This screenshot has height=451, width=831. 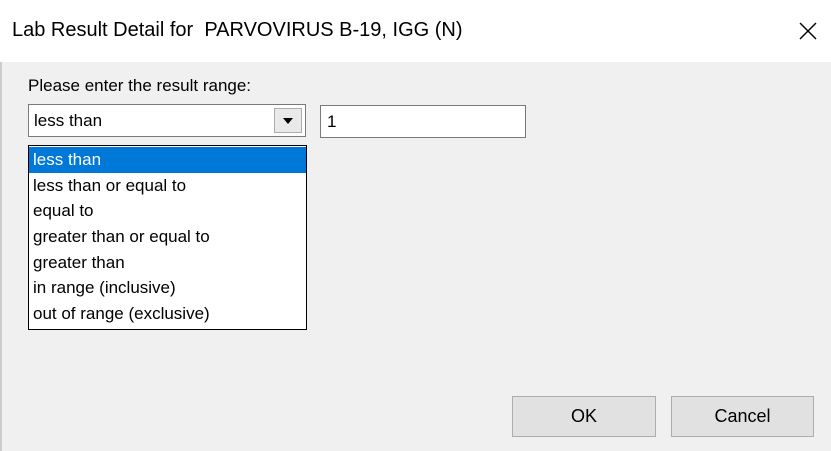 What do you see at coordinates (1, 256) in the screenshot?
I see `window-edge` at bounding box center [1, 256].